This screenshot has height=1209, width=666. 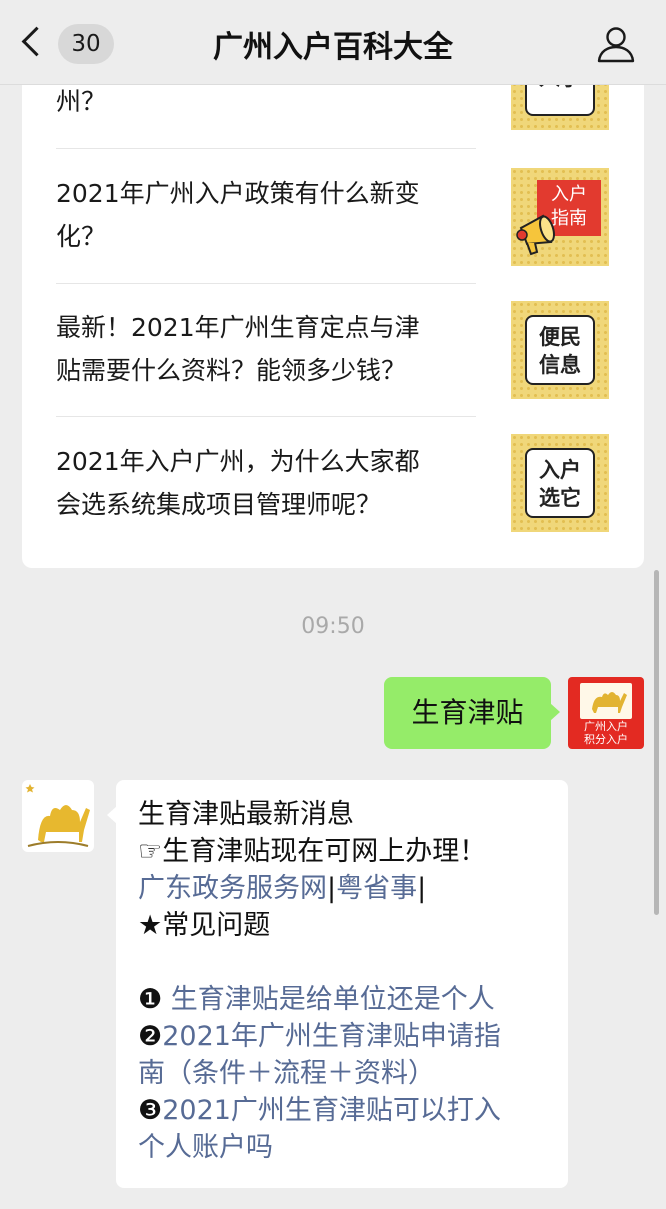 What do you see at coordinates (343, 999) in the screenshot?
I see `faq-item-1: ❶ 生育津贴是给单位还是个人` at bounding box center [343, 999].